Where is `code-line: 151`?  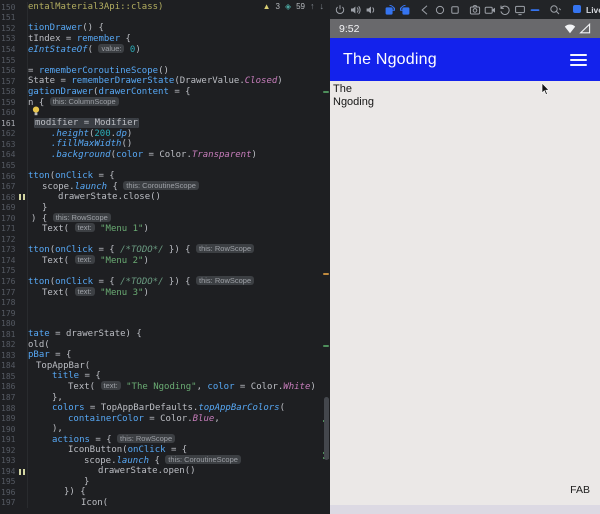 code-line: 151 is located at coordinates (165, 18).